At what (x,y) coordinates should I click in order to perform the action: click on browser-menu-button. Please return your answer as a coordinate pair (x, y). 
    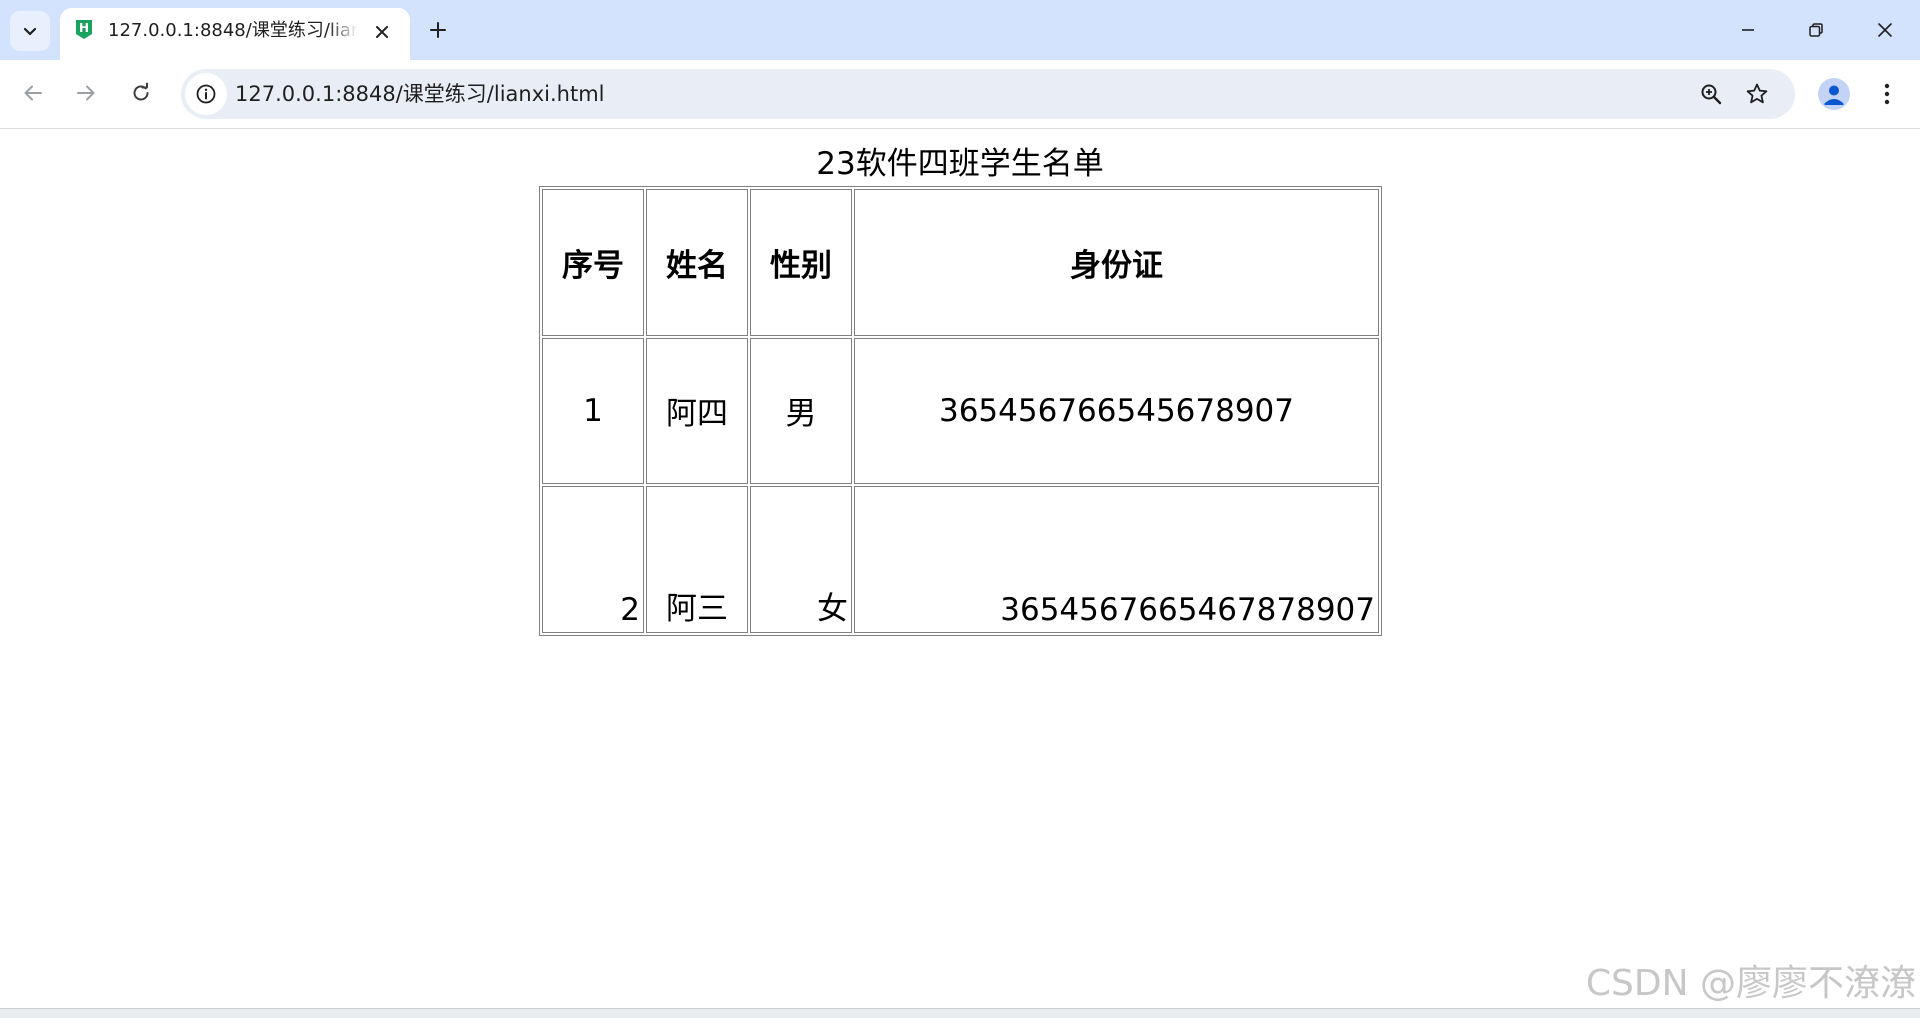
    Looking at the image, I should click on (1887, 94).